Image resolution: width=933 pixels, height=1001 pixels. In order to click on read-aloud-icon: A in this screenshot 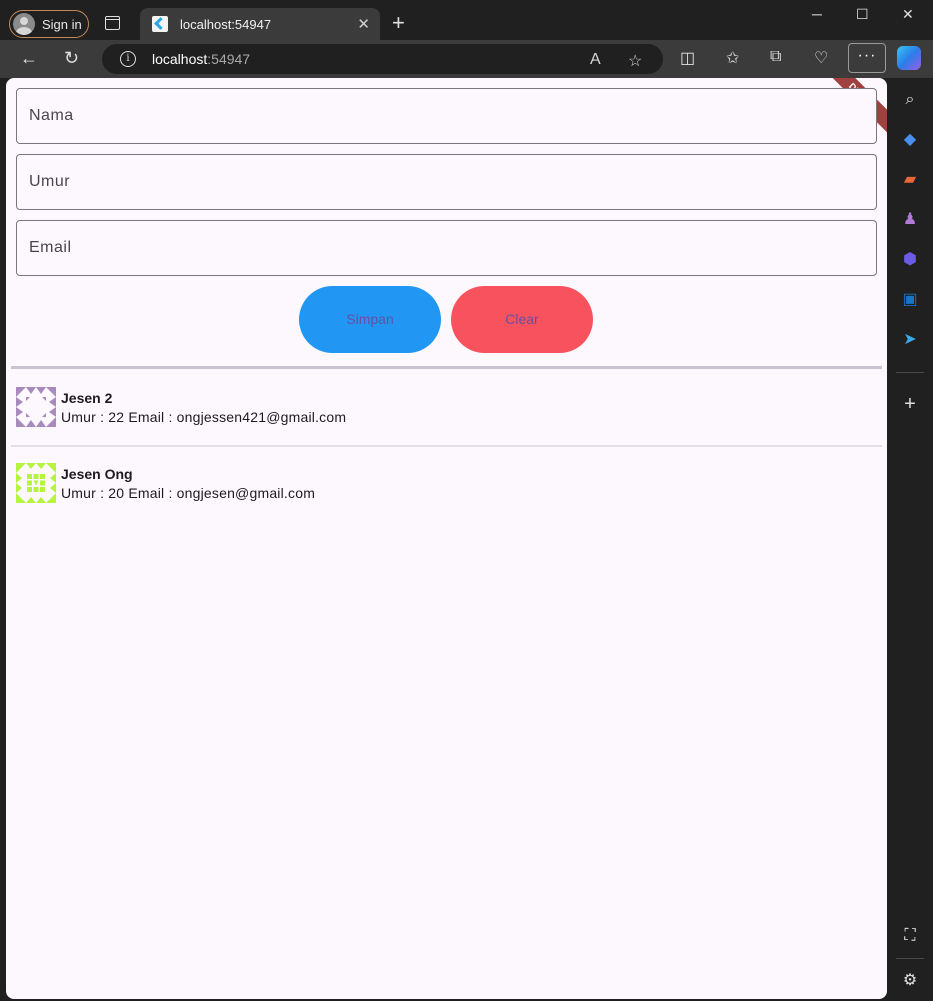, I will do `click(595, 60)`.